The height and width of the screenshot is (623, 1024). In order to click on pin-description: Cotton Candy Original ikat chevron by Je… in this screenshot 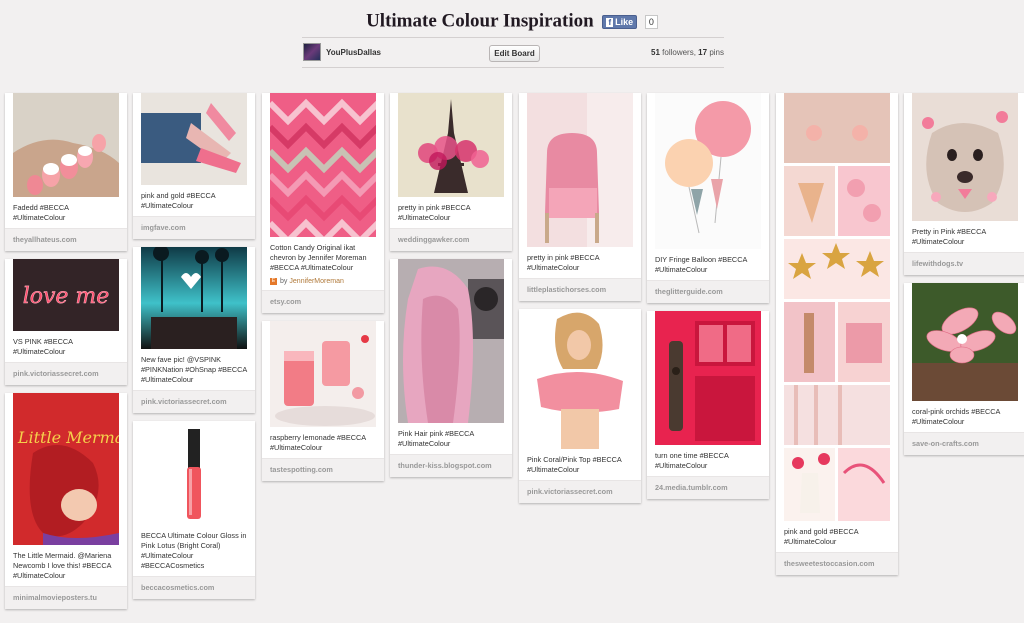, I will do `click(318, 257)`.